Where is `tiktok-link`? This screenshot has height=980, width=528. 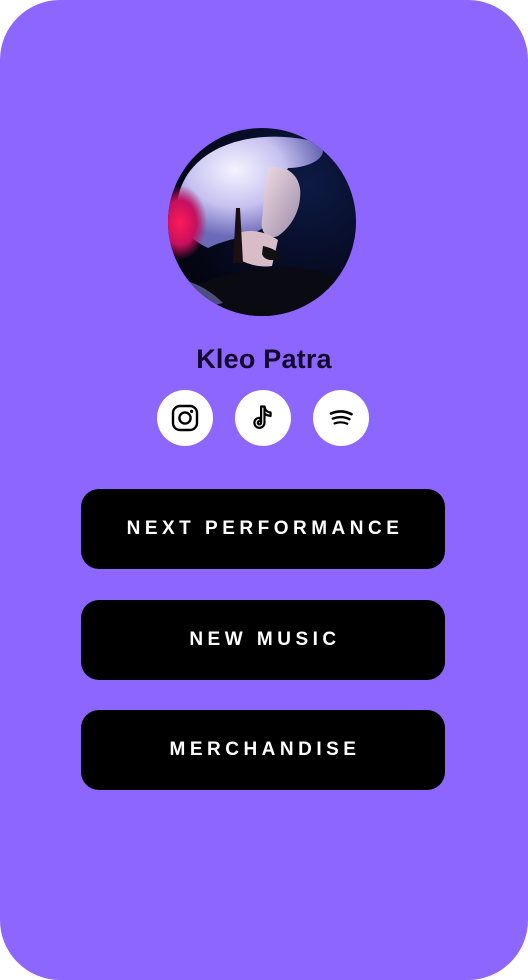
tiktok-link is located at coordinates (263, 418).